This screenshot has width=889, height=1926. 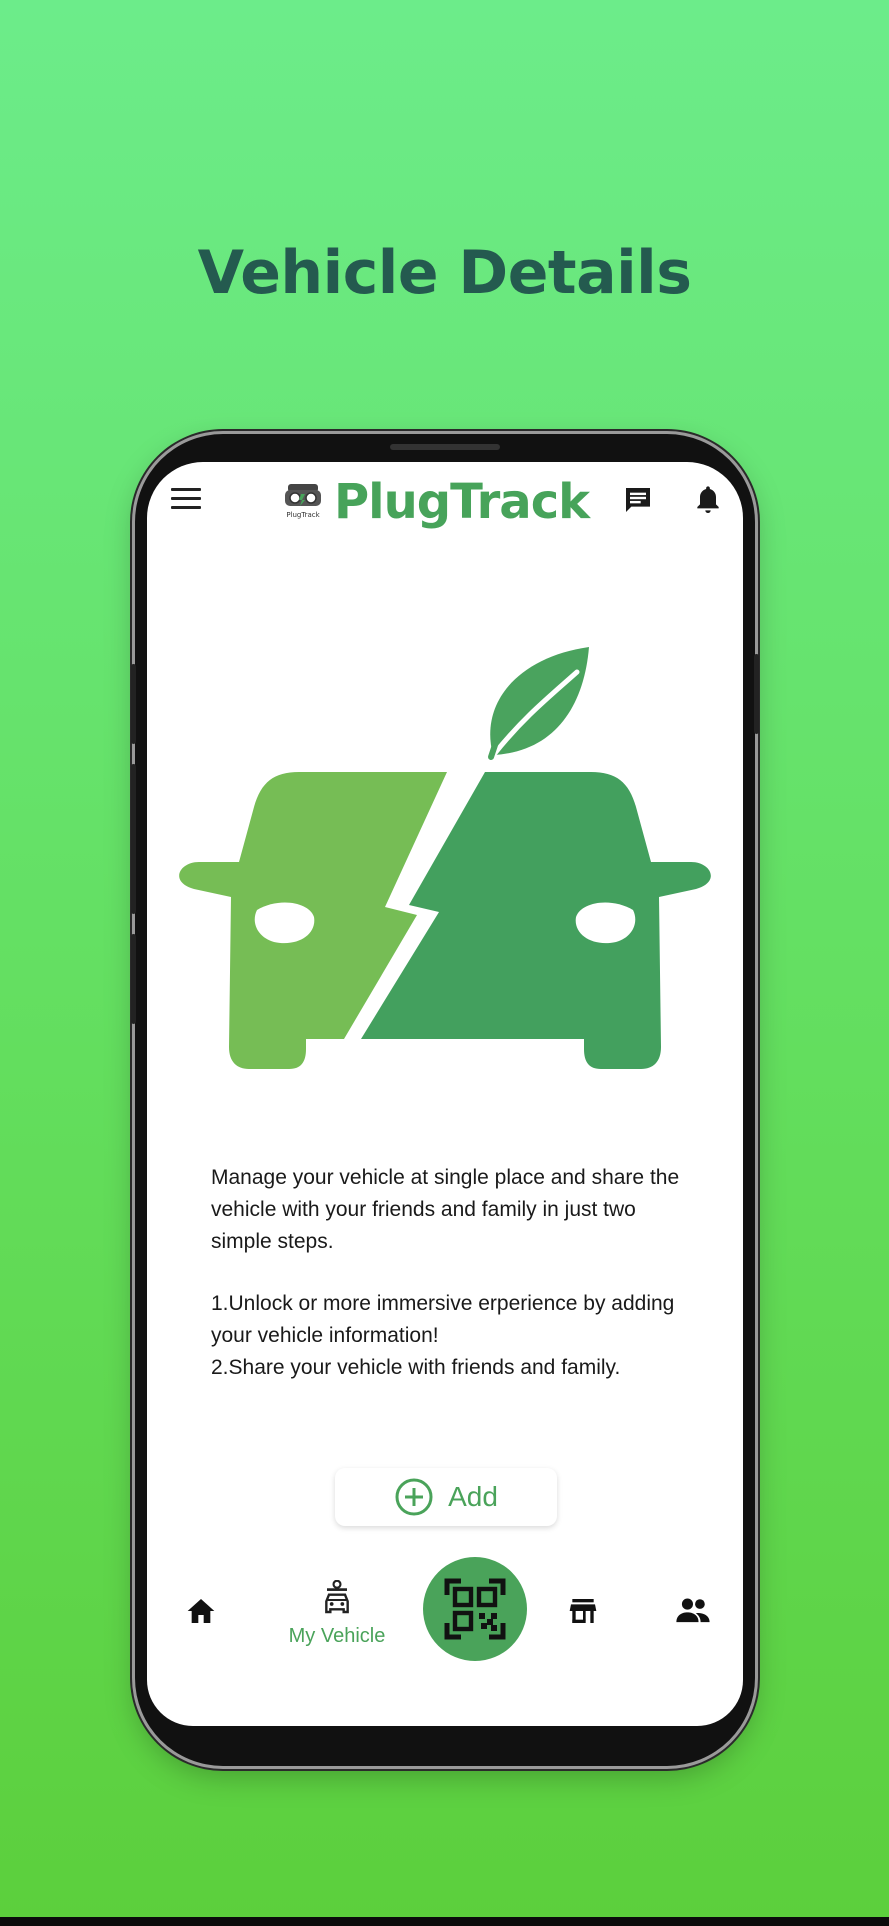 What do you see at coordinates (337, 1636) in the screenshot?
I see `my-vehicle-label: My Vehicle` at bounding box center [337, 1636].